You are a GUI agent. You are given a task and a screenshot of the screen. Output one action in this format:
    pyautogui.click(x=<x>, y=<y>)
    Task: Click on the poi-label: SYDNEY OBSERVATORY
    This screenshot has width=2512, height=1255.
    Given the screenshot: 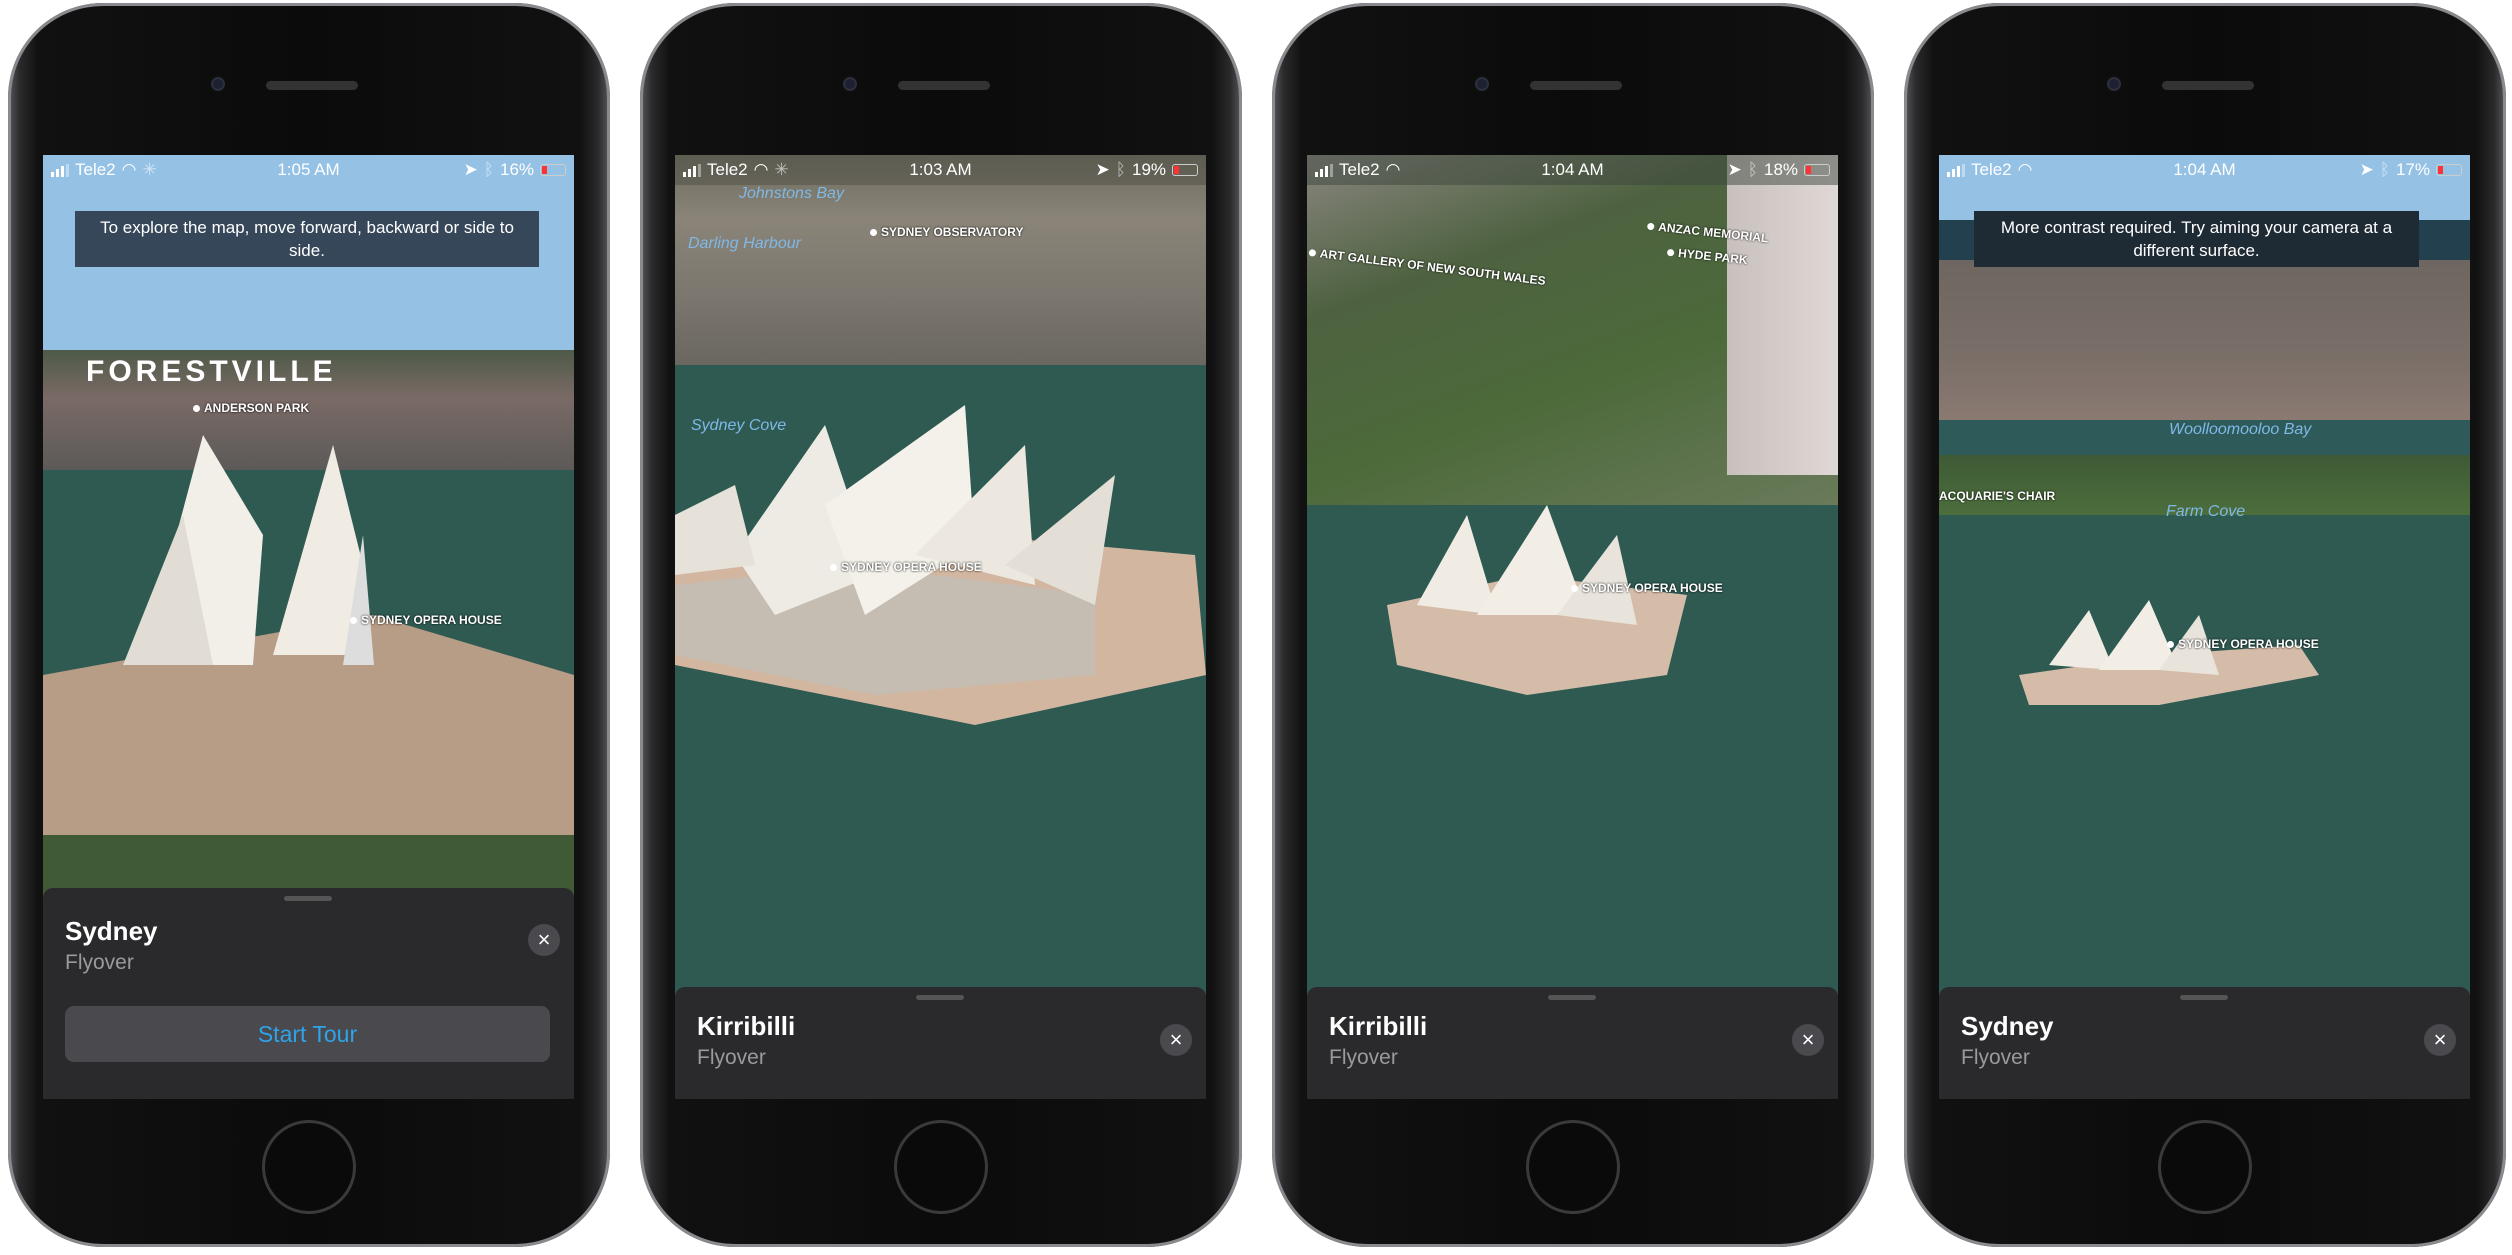 What is the action you would take?
    pyautogui.click(x=946, y=232)
    